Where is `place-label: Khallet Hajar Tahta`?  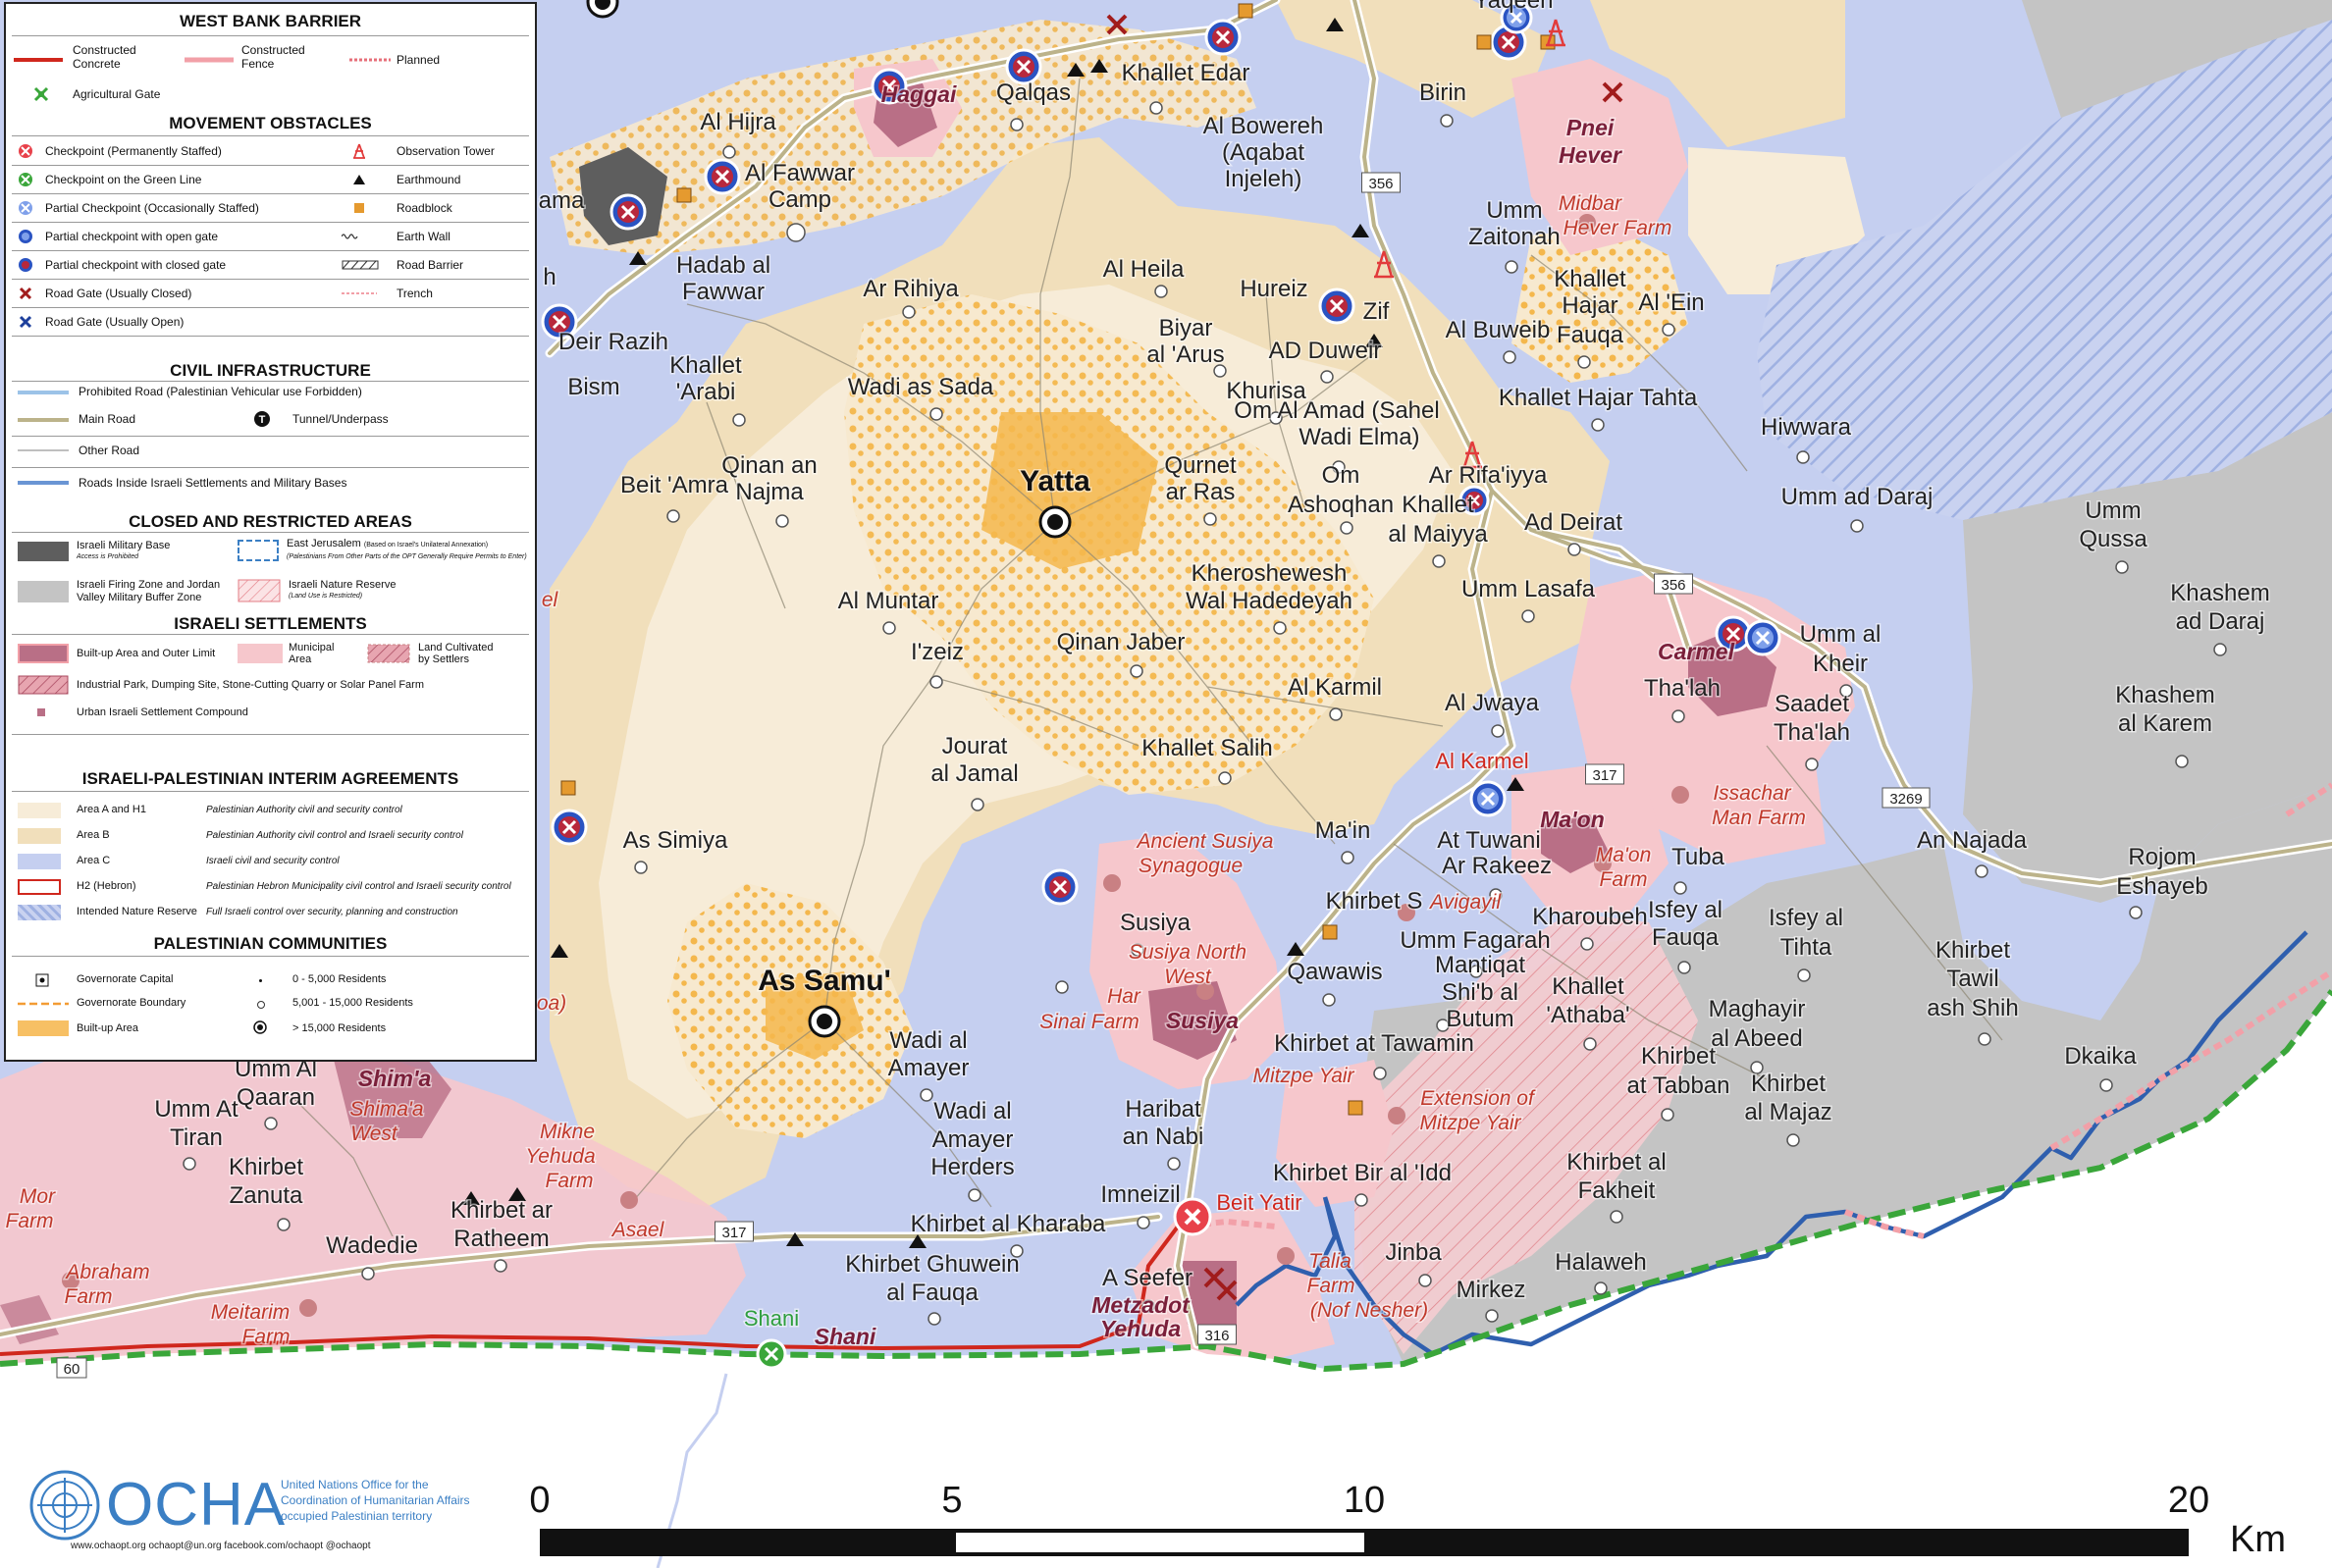 place-label: Khallet Hajar Tahta is located at coordinates (1598, 398).